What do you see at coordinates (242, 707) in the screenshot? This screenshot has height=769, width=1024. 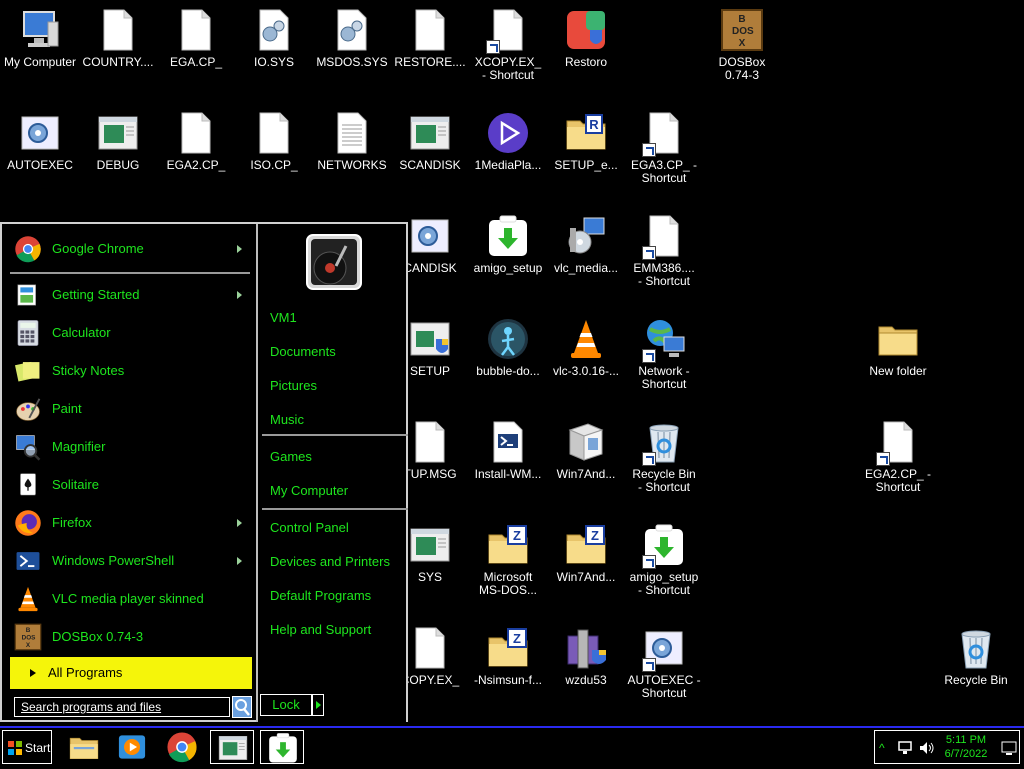 I see `search-button` at bounding box center [242, 707].